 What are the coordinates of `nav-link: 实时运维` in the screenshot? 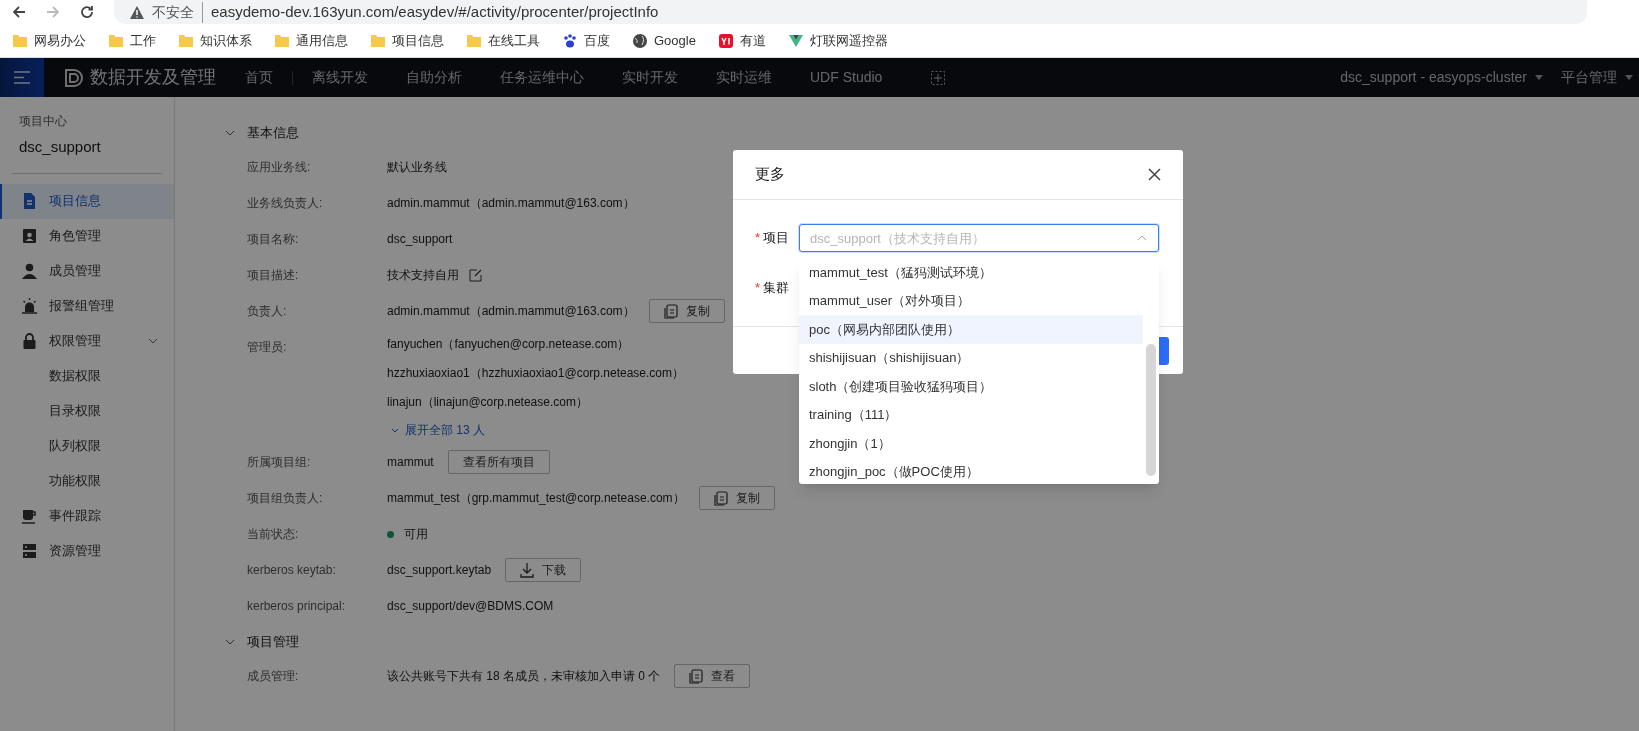 It's located at (744, 77).